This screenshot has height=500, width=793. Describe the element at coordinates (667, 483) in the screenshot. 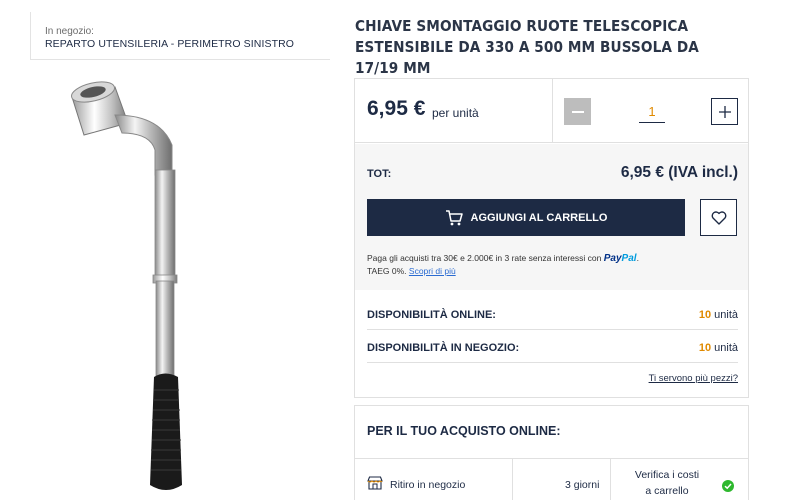

I see `pickup-cost-note: Verifica i costi a carrello` at that location.